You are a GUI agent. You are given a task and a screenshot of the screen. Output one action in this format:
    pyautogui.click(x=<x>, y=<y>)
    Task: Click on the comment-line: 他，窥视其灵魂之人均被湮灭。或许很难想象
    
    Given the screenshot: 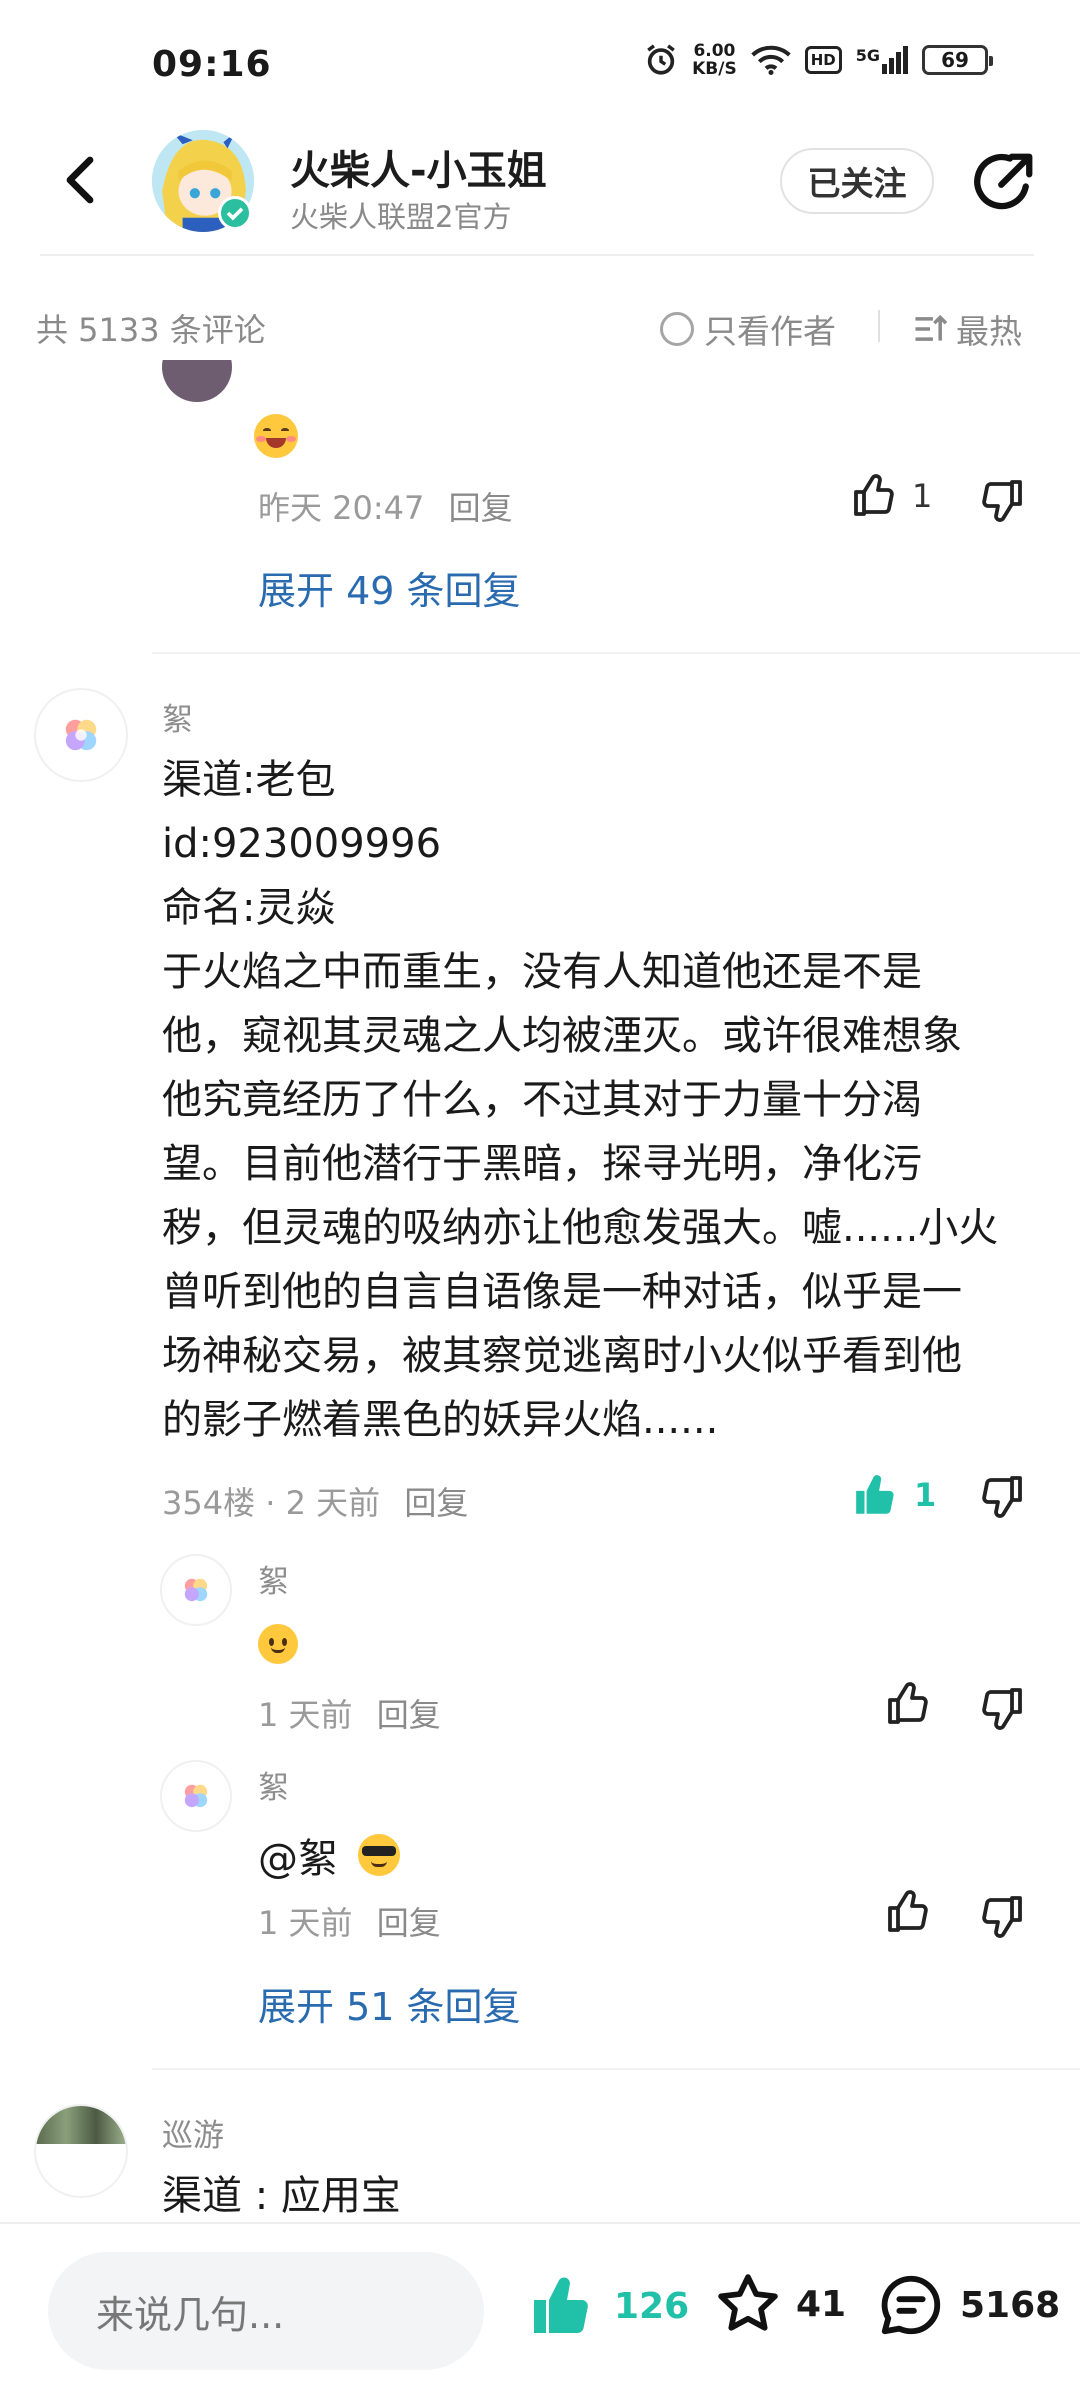 What is the action you would take?
    pyautogui.click(x=562, y=1036)
    